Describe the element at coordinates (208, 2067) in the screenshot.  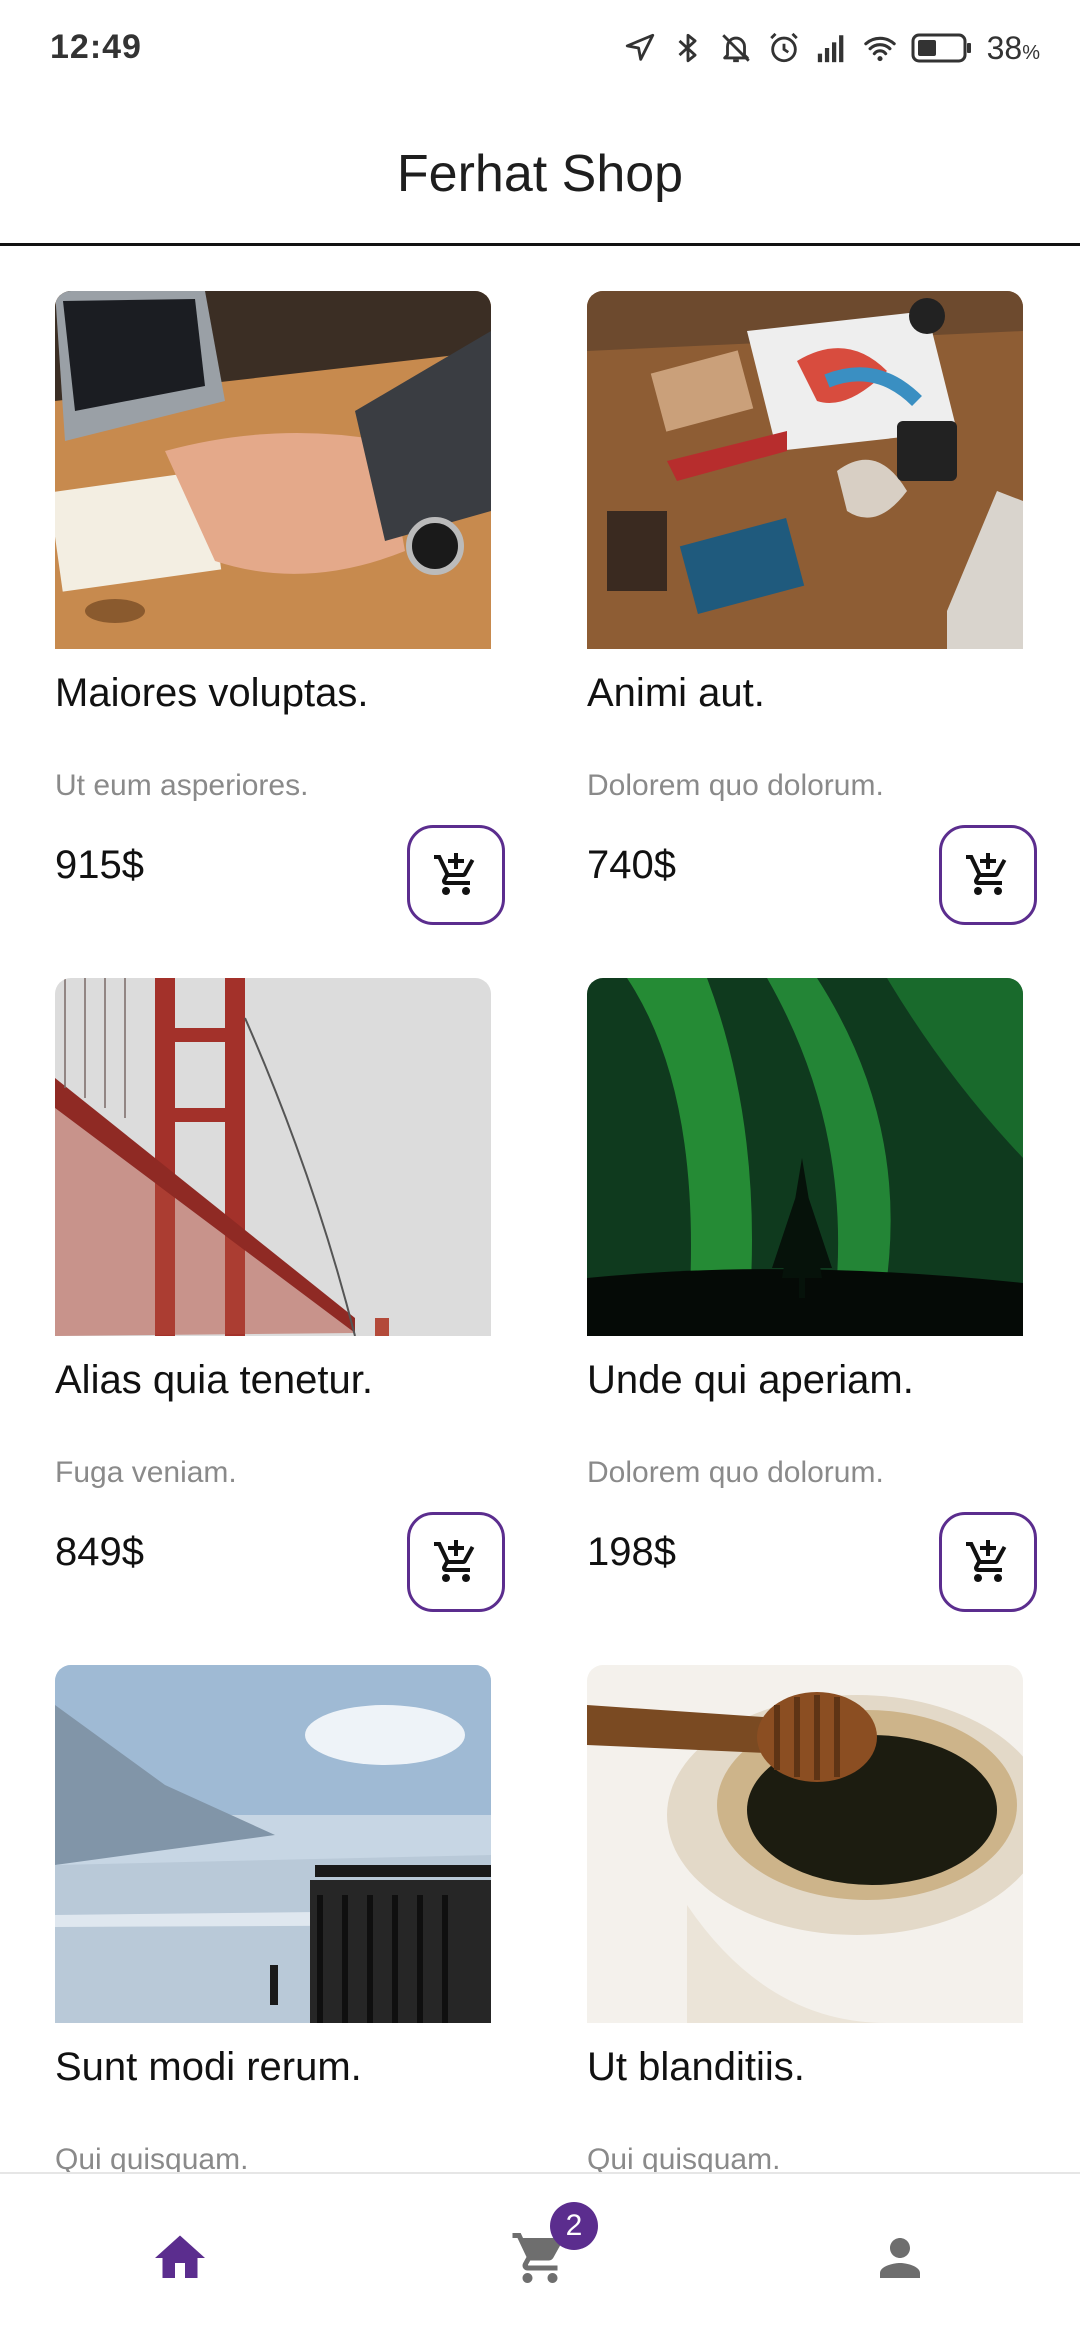
I see `product-title: Sunt modi rerum.` at that location.